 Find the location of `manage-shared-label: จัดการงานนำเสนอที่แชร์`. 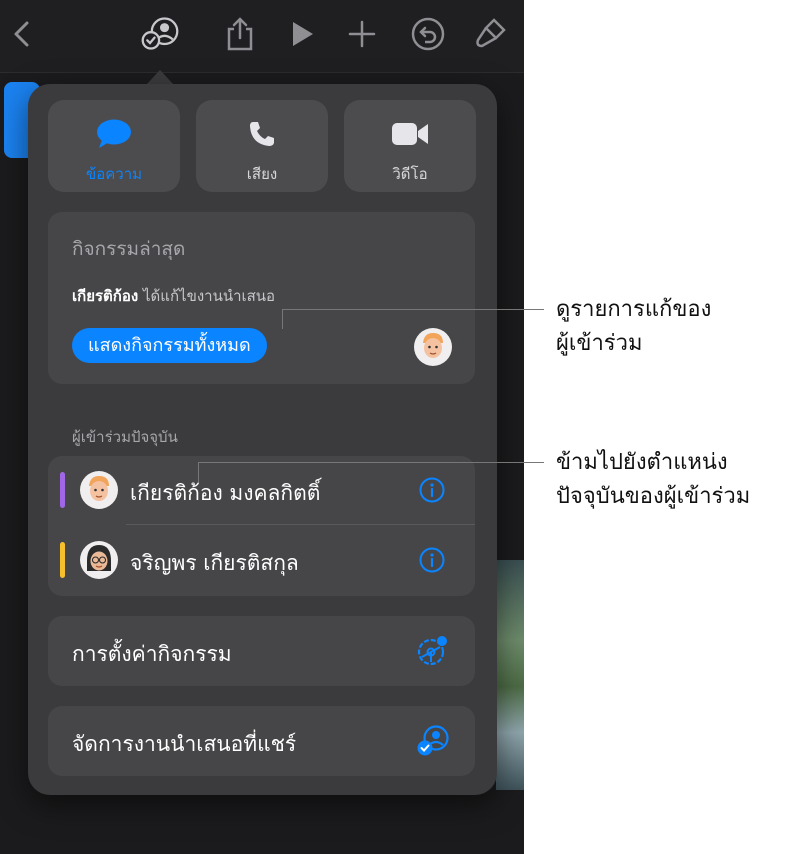

manage-shared-label: จัดการงานนำเสนอที่แชร์ is located at coordinates (184, 744).